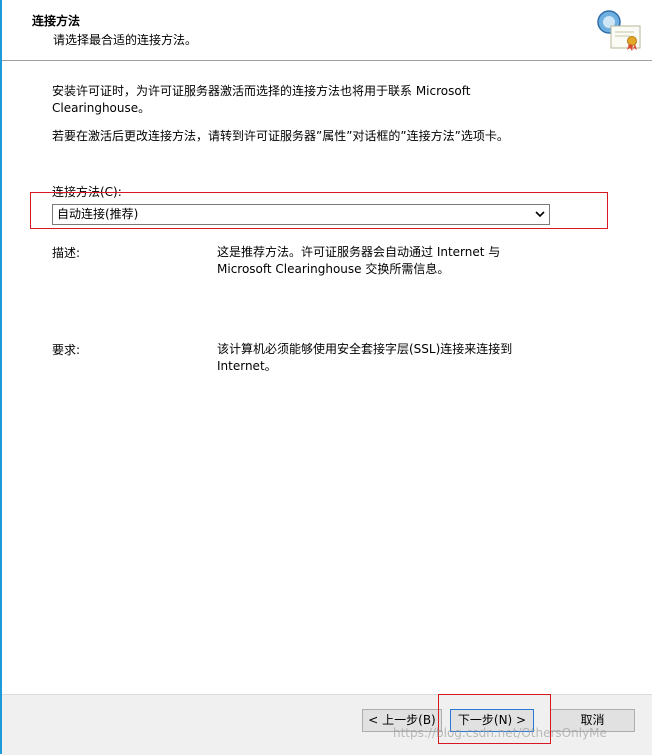  Describe the element at coordinates (500, 733) in the screenshot. I see `watermark-text: https://blog.csdn.net/OthersOnlyMe` at that location.